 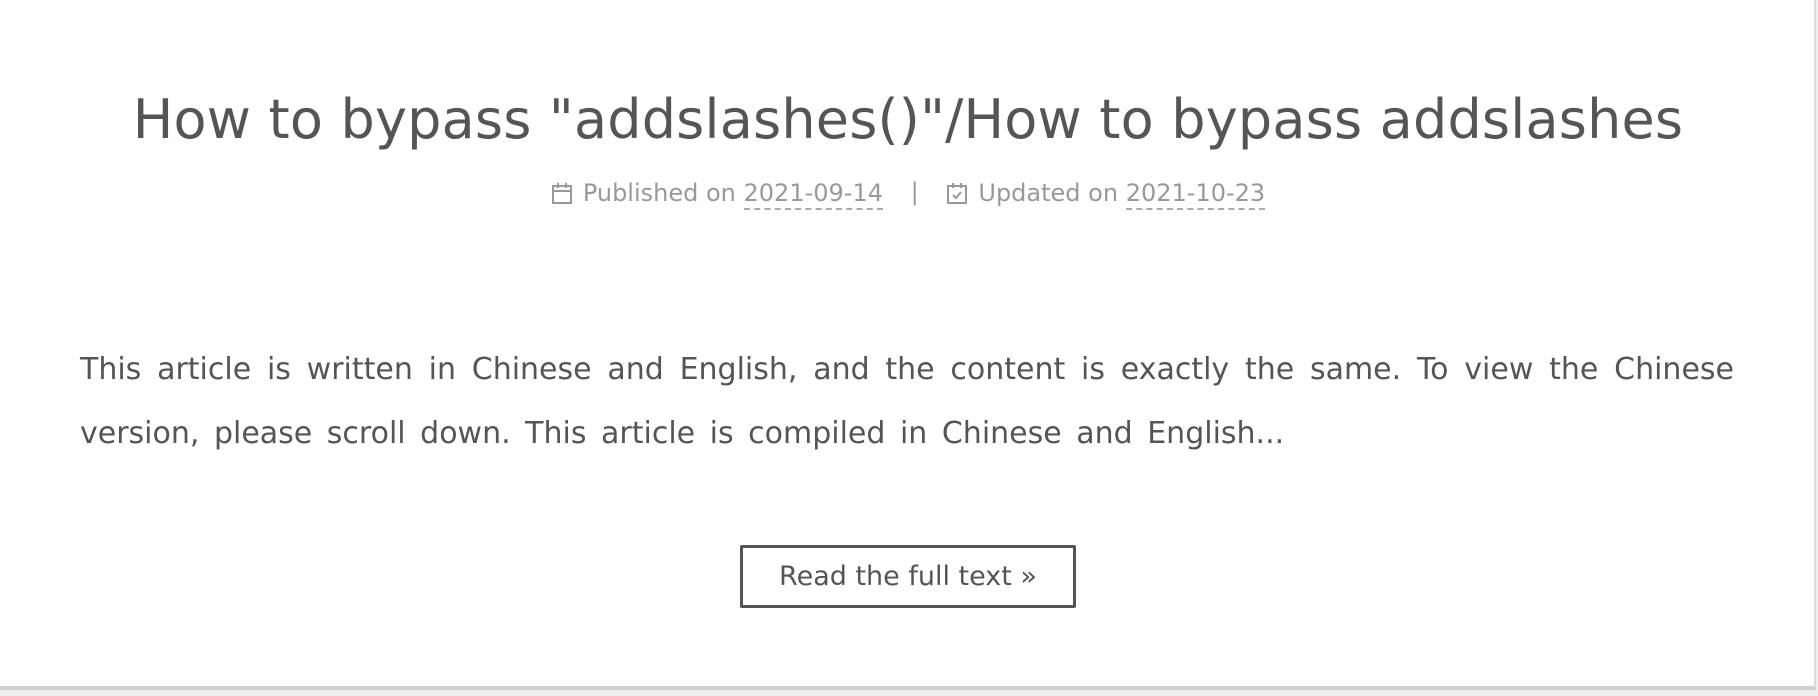 I want to click on updated-meta: Updated on 2021-10-23, so click(x=1106, y=193).